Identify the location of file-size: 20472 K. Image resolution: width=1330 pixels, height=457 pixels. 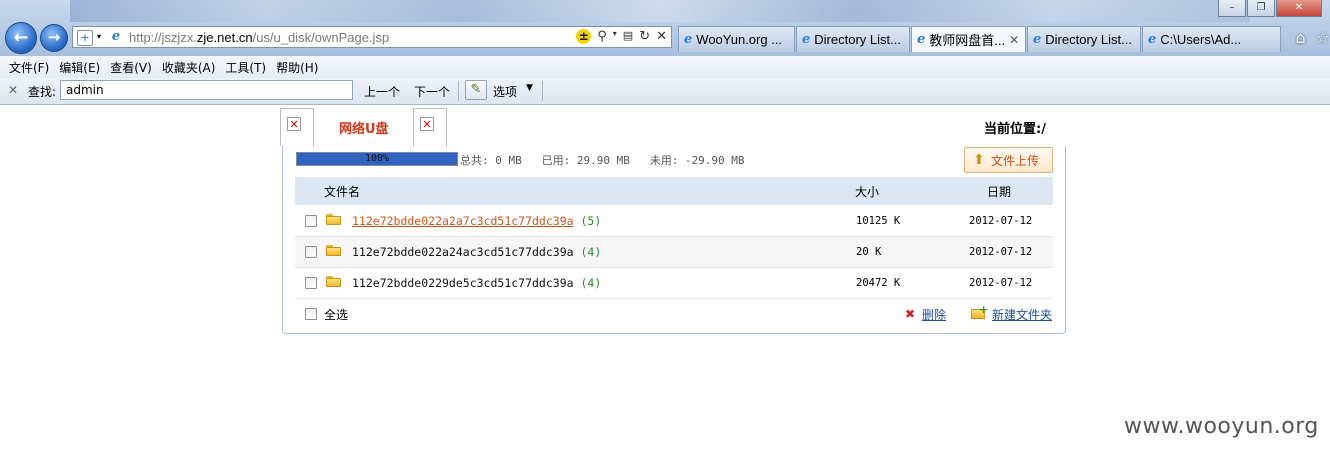
(878, 283).